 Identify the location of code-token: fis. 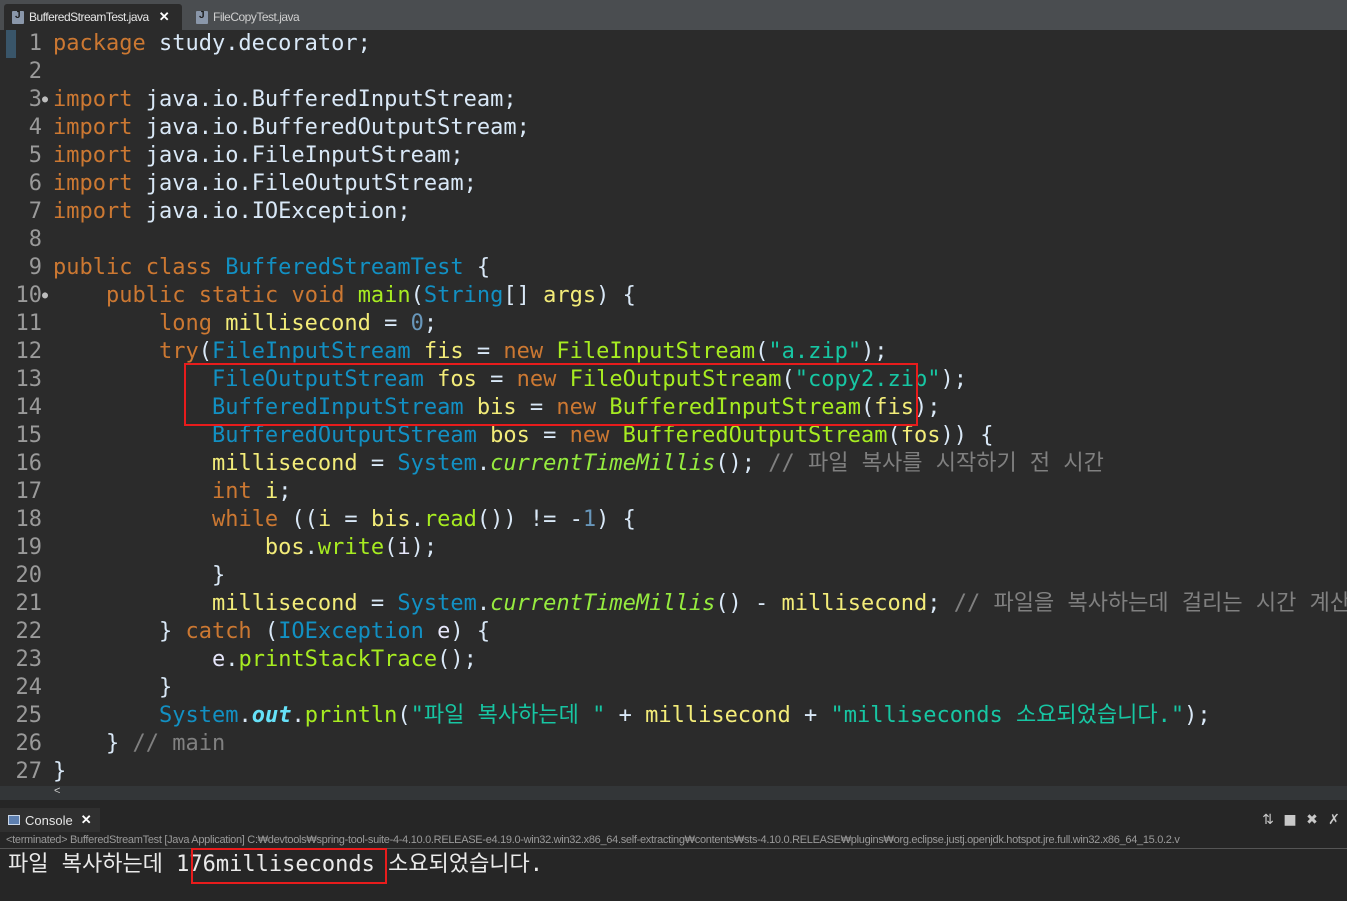
(443, 351).